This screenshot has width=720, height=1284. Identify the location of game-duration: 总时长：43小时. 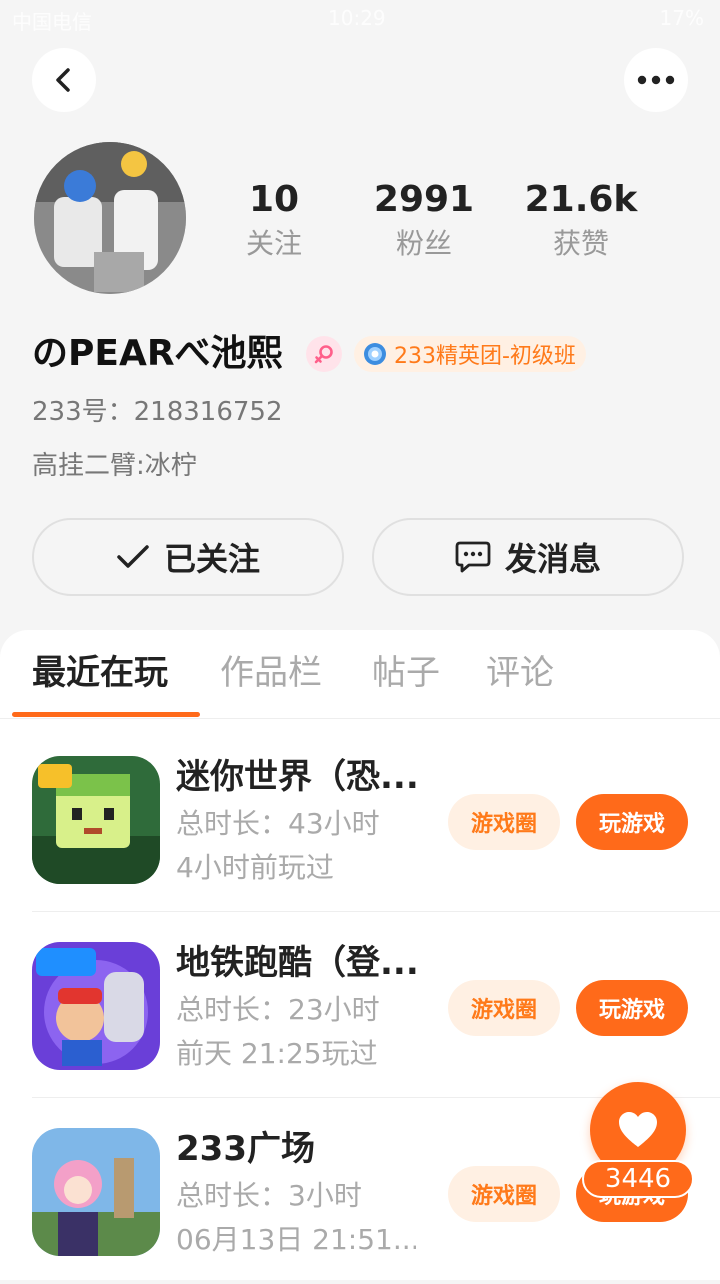
(278, 823).